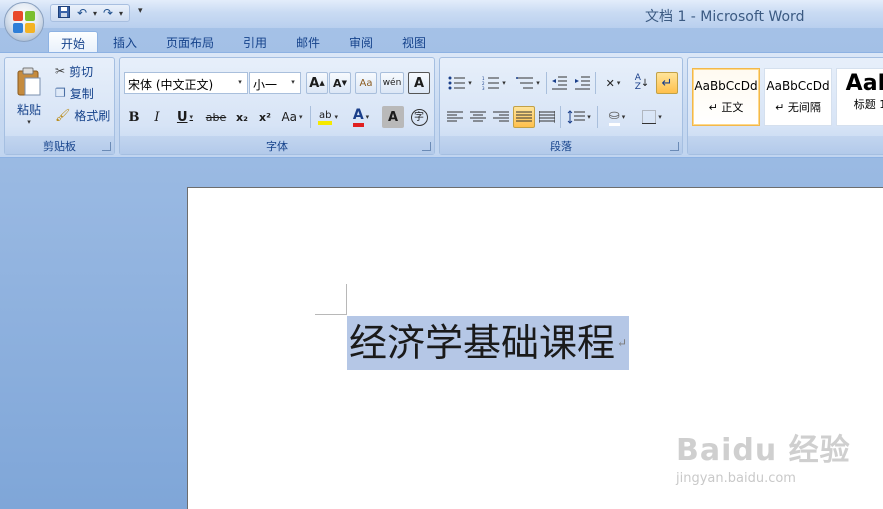 The height and width of the screenshot is (509, 883). What do you see at coordinates (482, 343) in the screenshot?
I see `document-text: 经济学基础课程` at bounding box center [482, 343].